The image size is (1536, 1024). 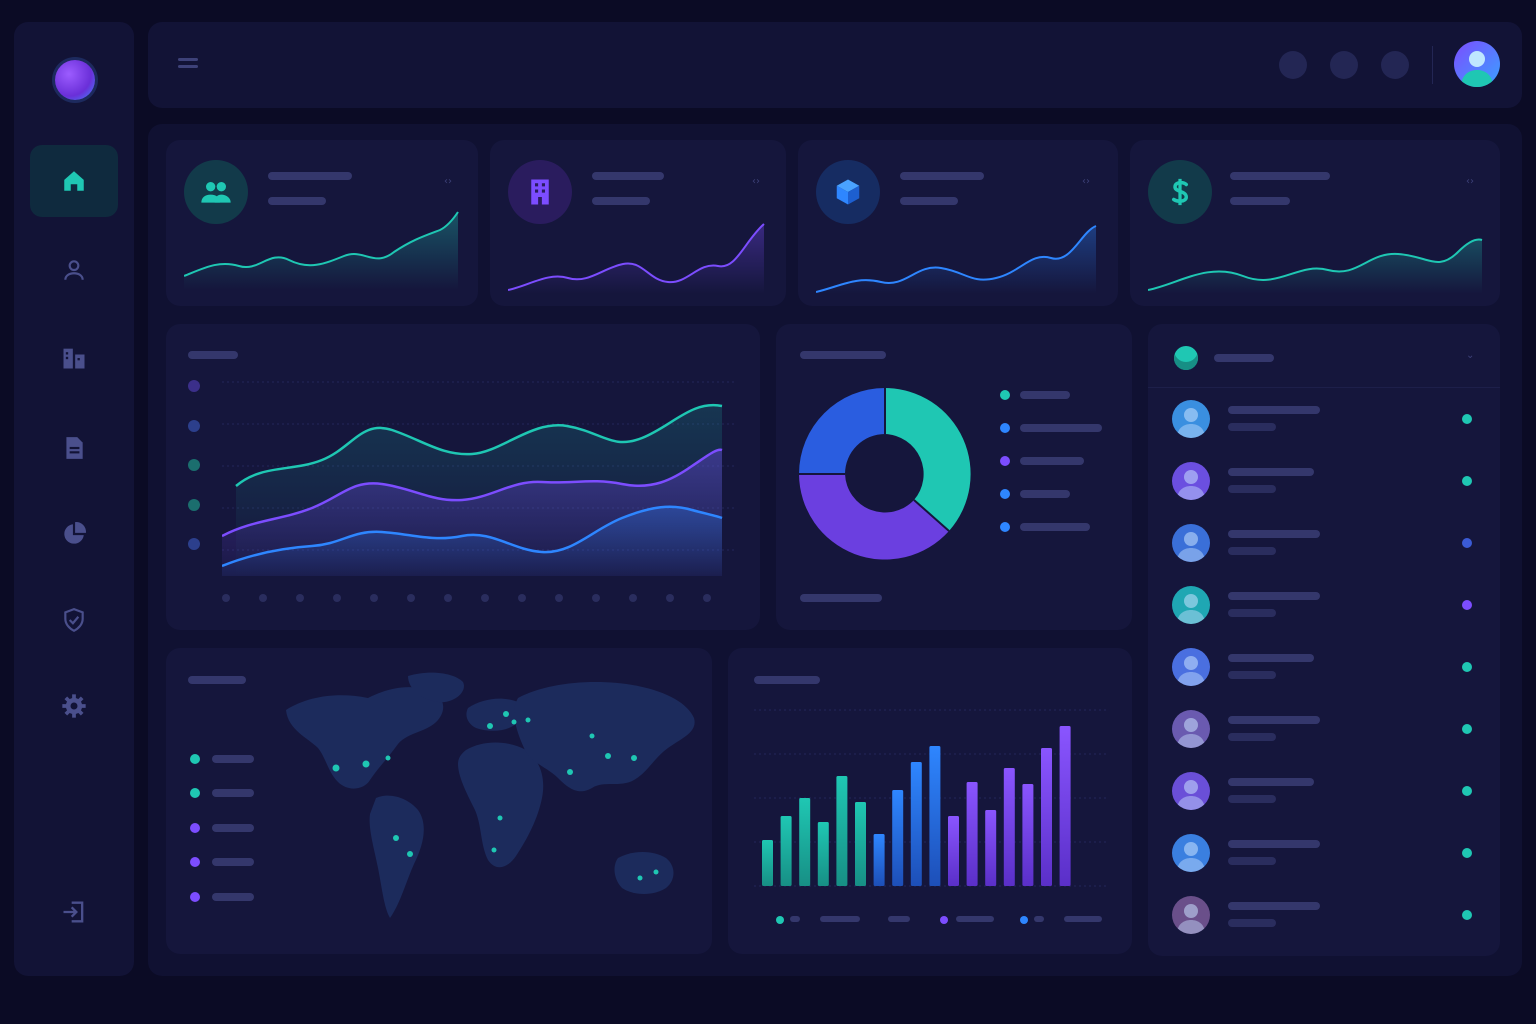 I want to click on user-activity-list: ⌄, so click(x=1324, y=640).